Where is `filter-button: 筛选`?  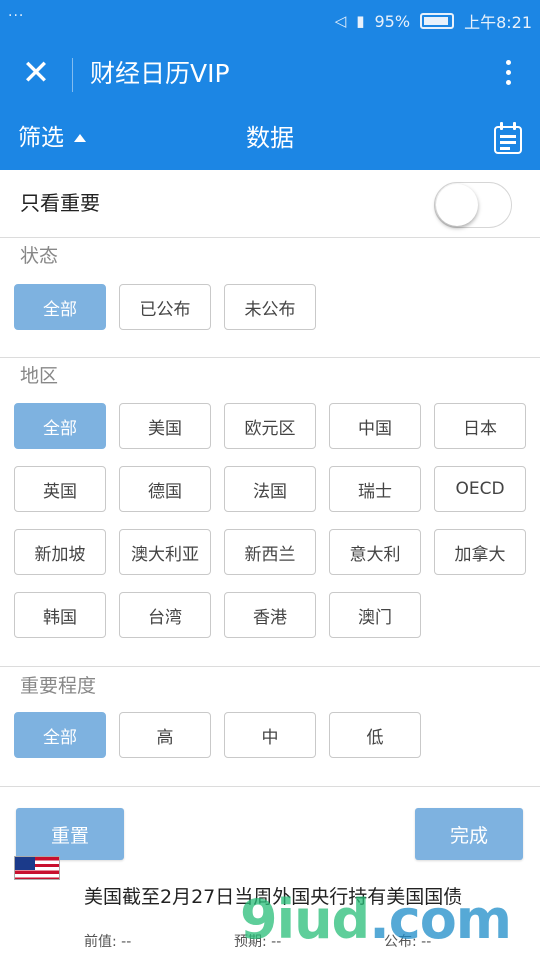 filter-button: 筛选 is located at coordinates (52, 138).